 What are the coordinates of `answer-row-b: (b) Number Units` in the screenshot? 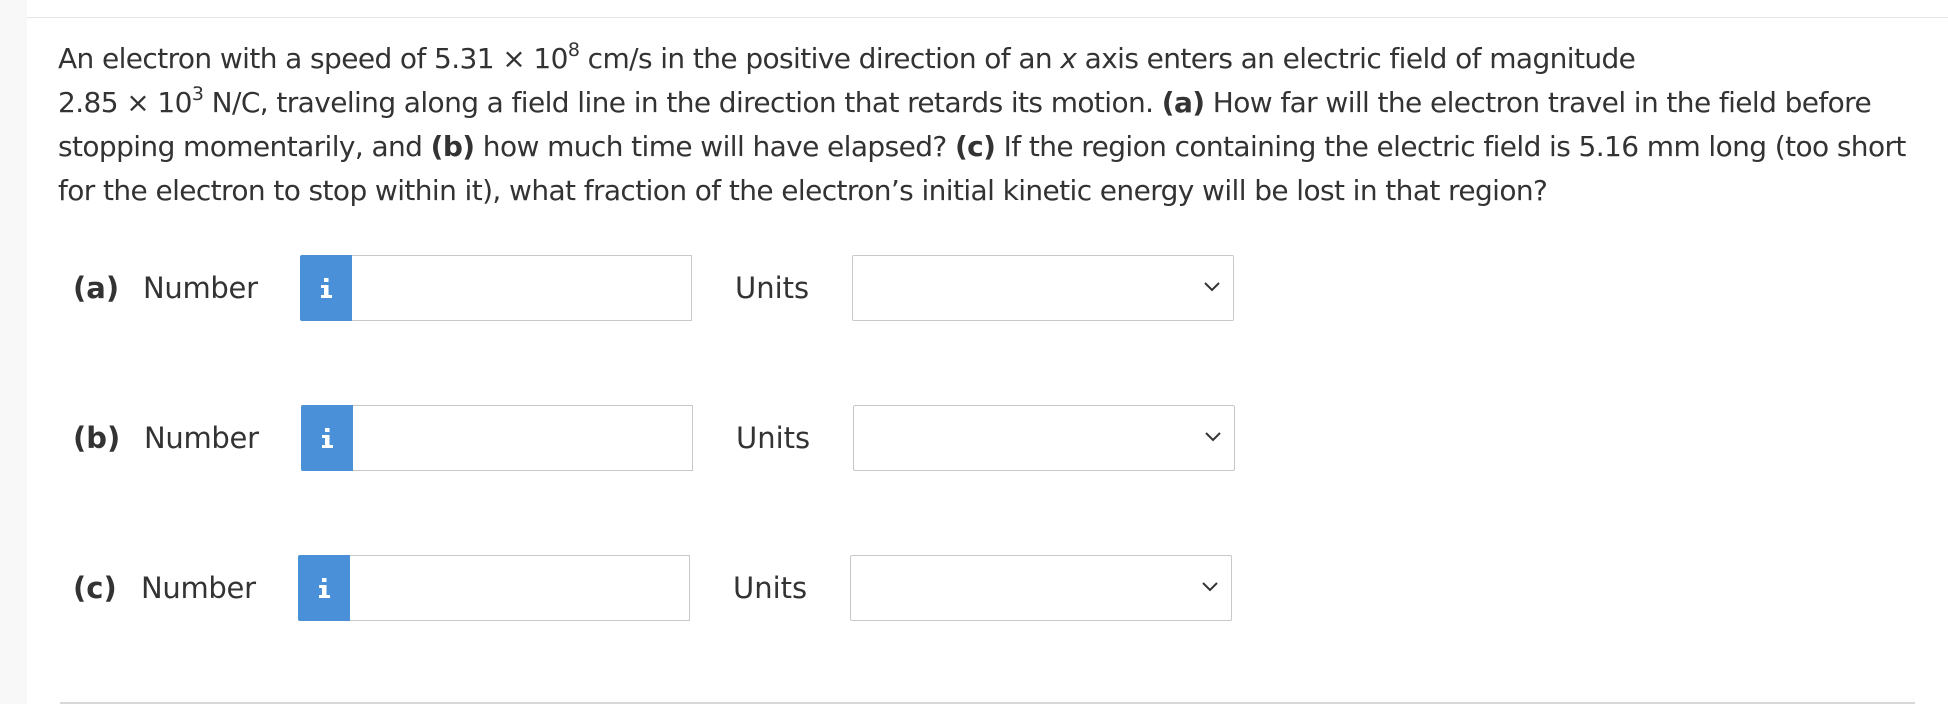 It's located at (974, 438).